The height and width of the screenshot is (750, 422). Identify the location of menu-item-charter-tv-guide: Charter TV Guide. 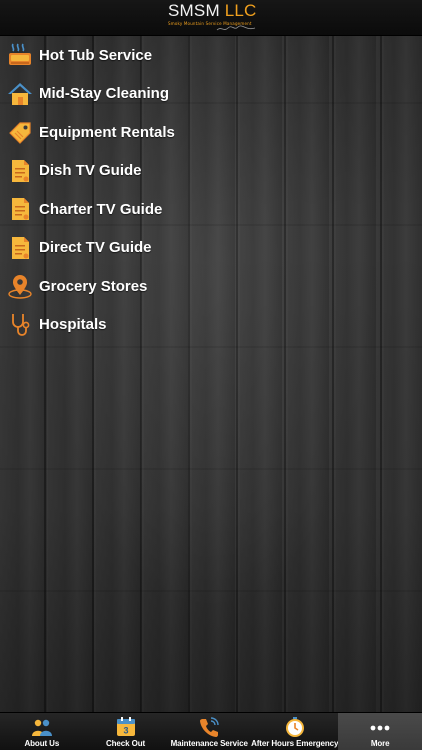
(211, 209).